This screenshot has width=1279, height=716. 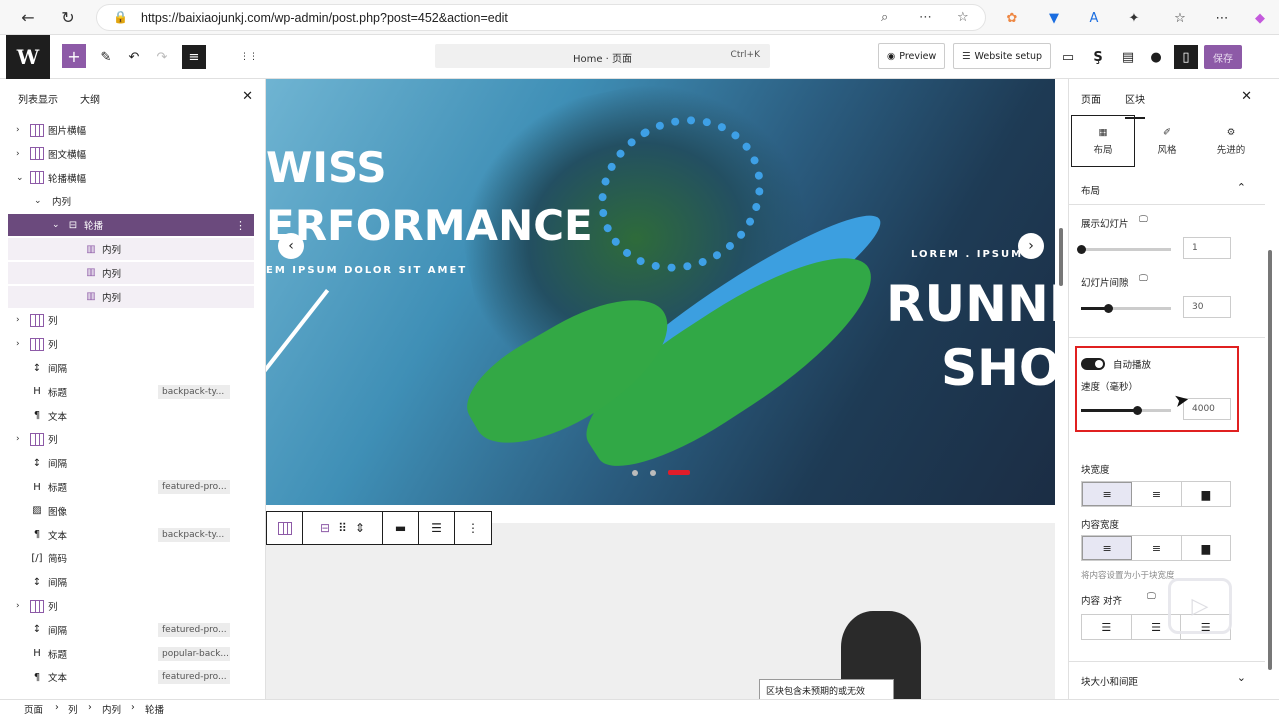 What do you see at coordinates (1260, 18) in the screenshot?
I see `copilot-icon: ◆` at bounding box center [1260, 18].